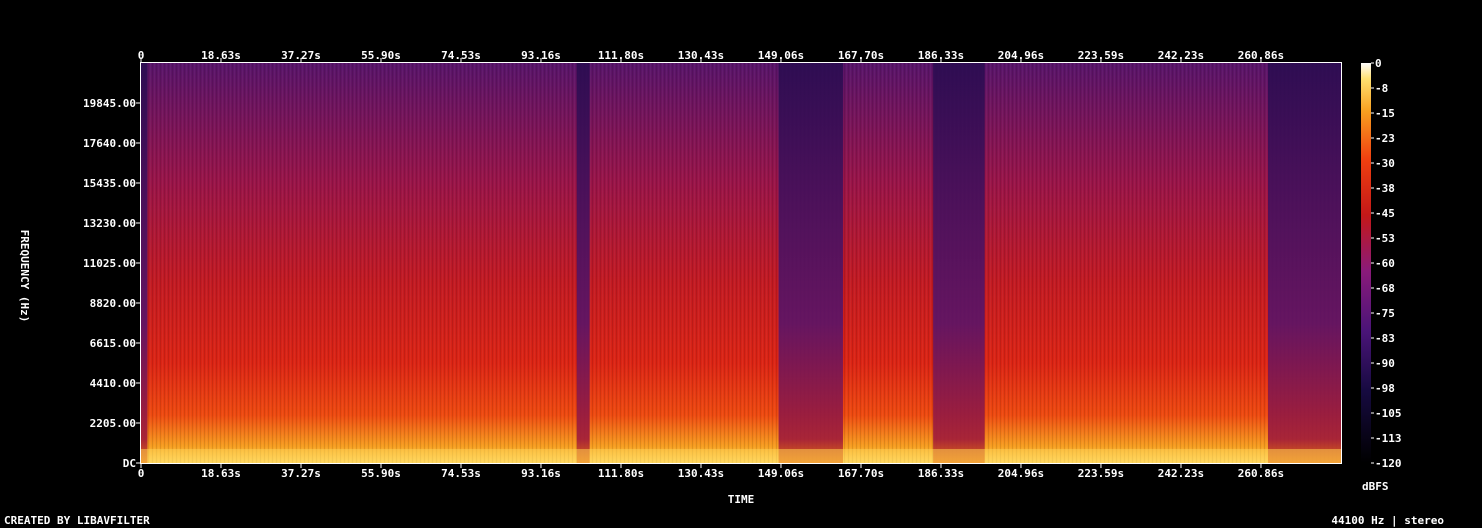  I want to click on x-tick-label-bottom-12: 223.59s, so click(1101, 473).